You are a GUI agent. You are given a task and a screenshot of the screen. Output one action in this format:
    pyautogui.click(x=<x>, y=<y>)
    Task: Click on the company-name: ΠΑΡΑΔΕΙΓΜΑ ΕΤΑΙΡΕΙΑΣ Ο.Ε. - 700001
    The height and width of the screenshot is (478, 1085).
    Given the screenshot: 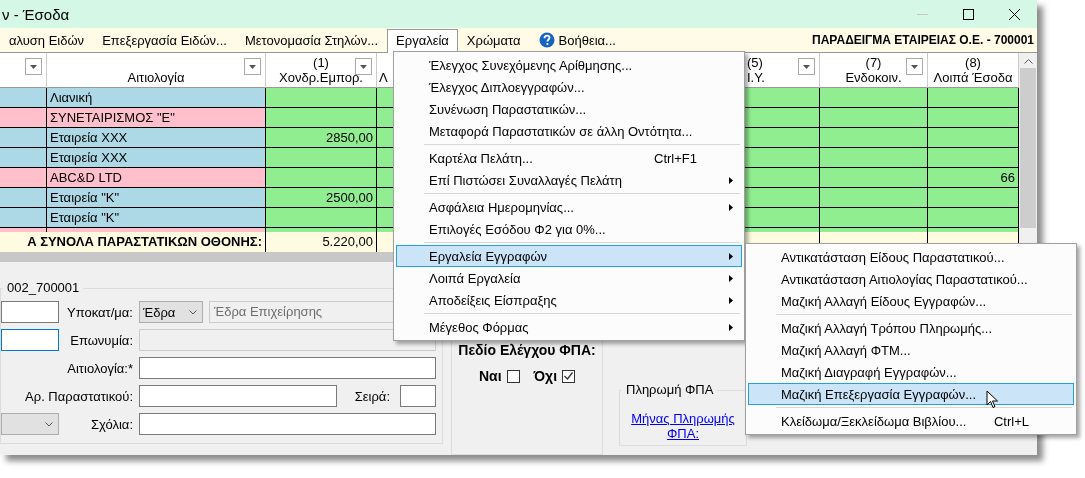 What is the action you would take?
    pyautogui.click(x=923, y=40)
    